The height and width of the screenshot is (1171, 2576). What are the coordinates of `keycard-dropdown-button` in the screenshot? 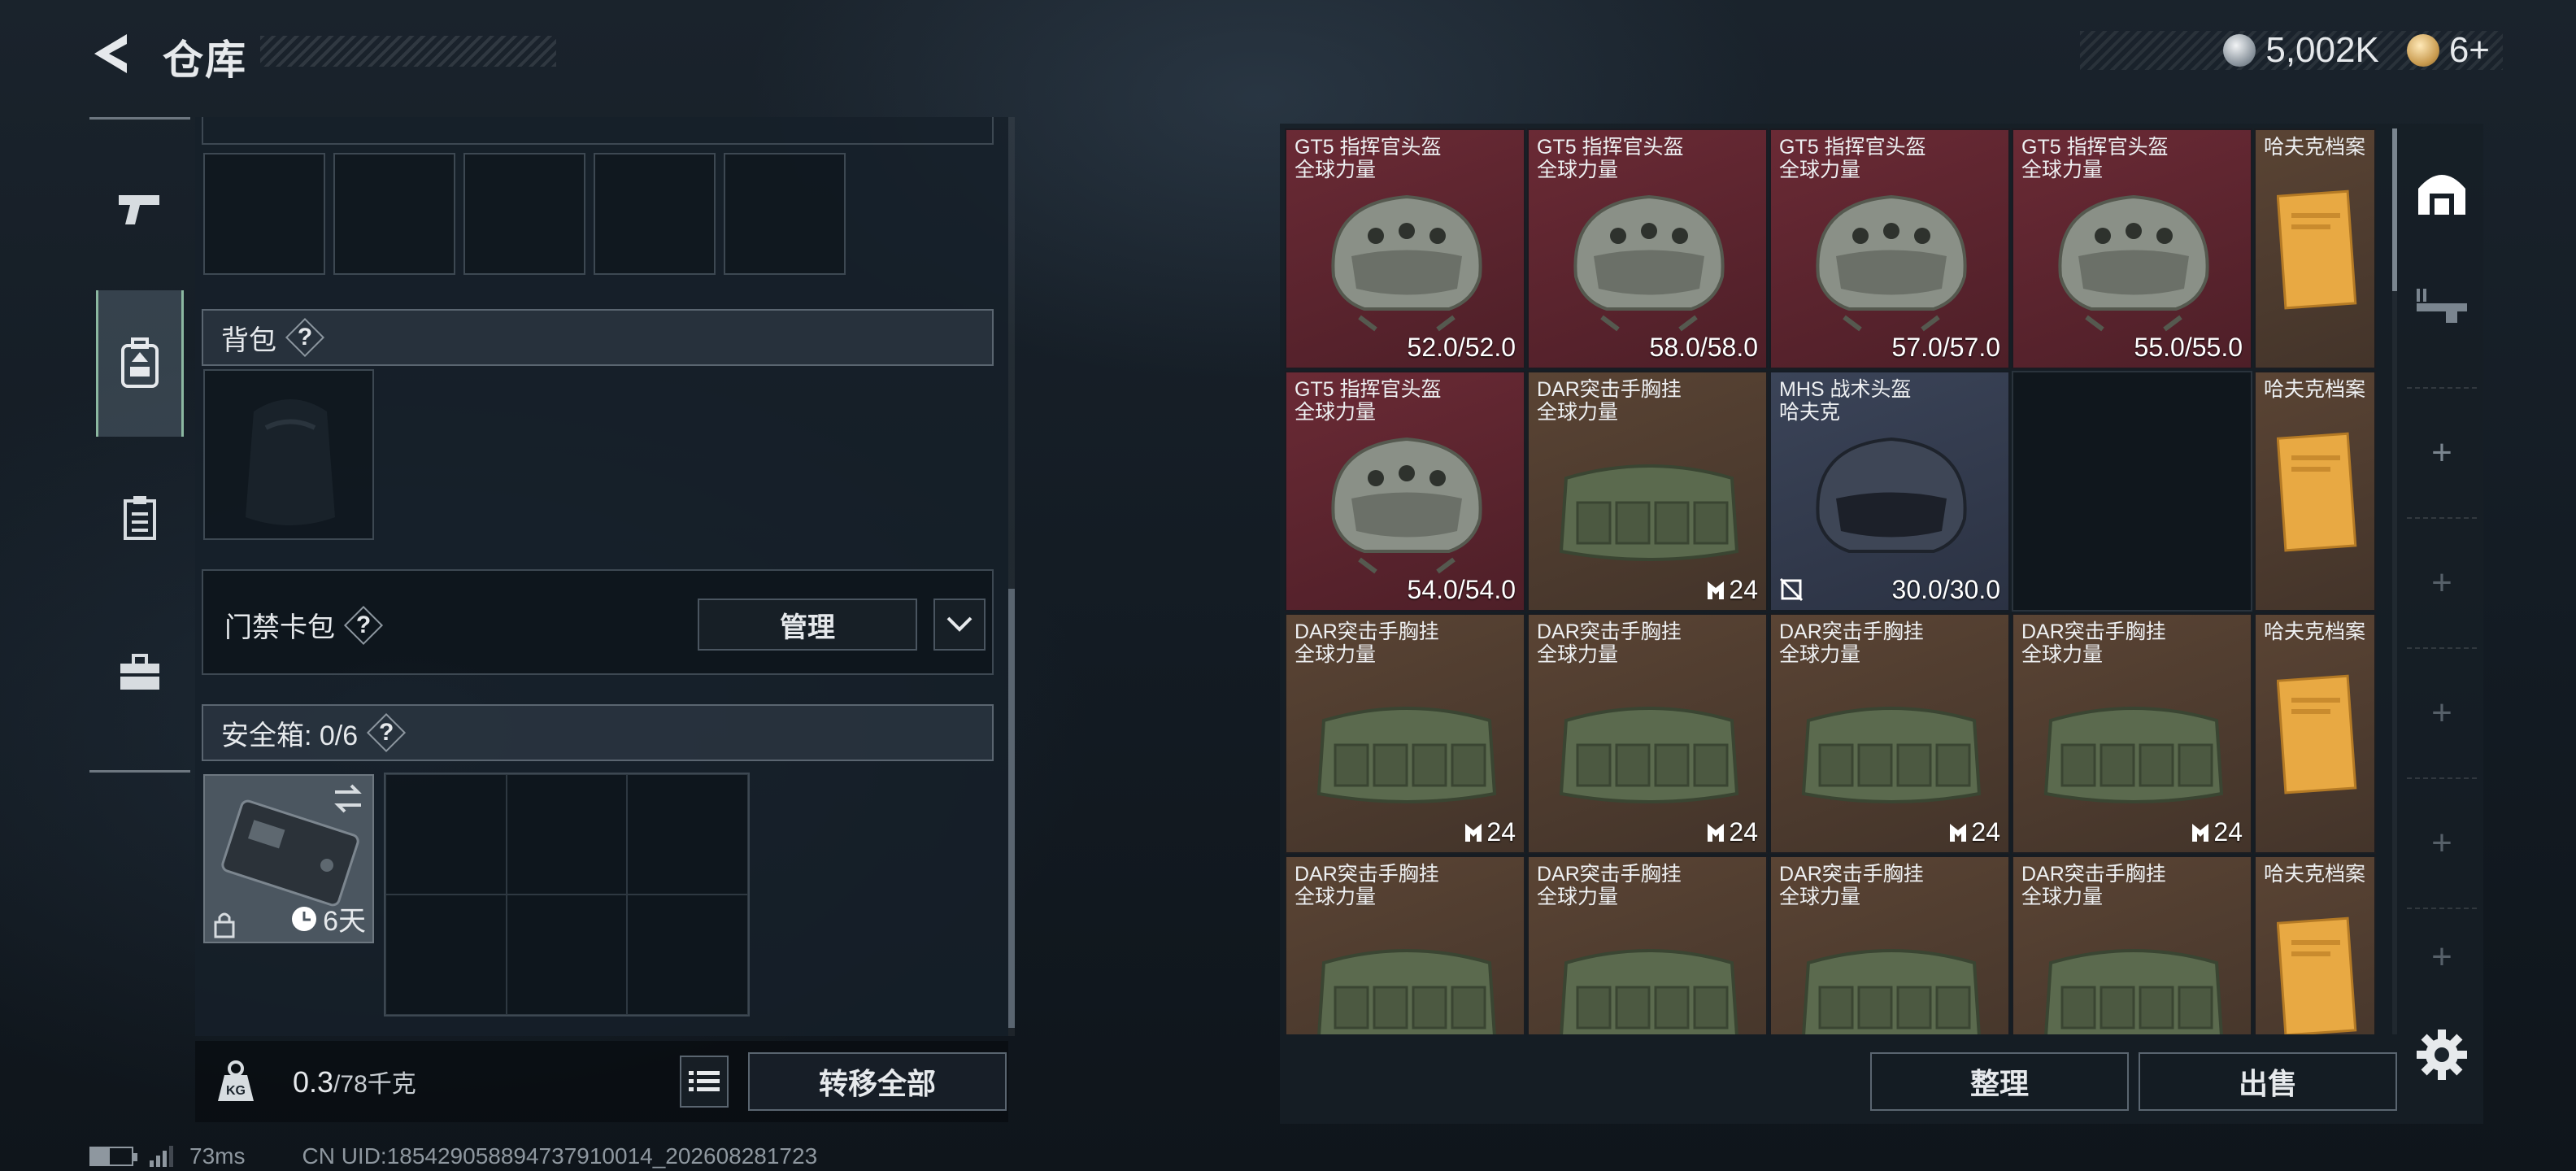 It's located at (960, 625).